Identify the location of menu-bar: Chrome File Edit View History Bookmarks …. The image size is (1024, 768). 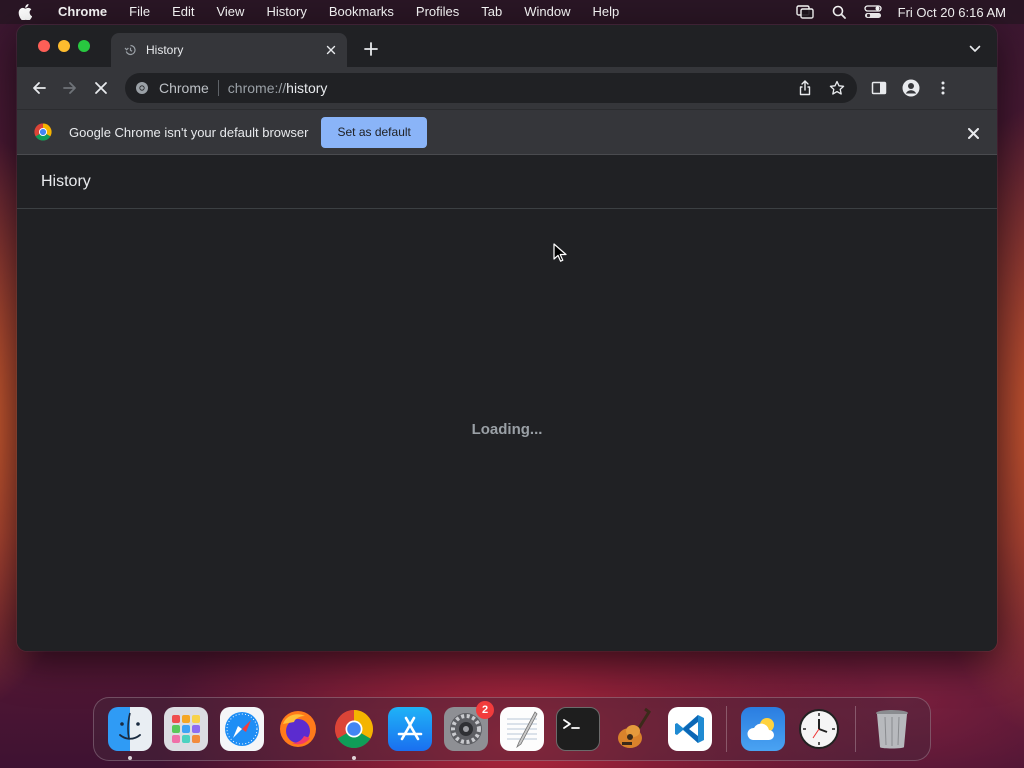
(512, 12).